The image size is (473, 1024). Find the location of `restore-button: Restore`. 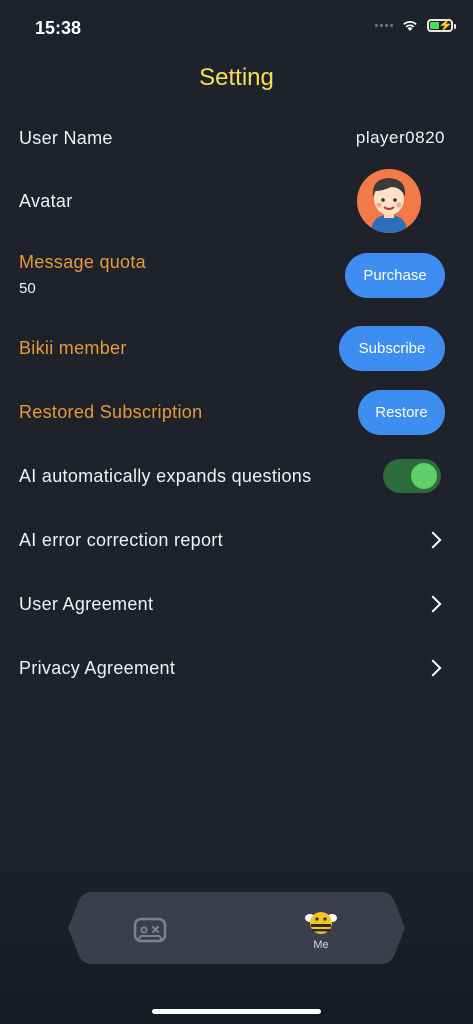

restore-button: Restore is located at coordinates (401, 412).